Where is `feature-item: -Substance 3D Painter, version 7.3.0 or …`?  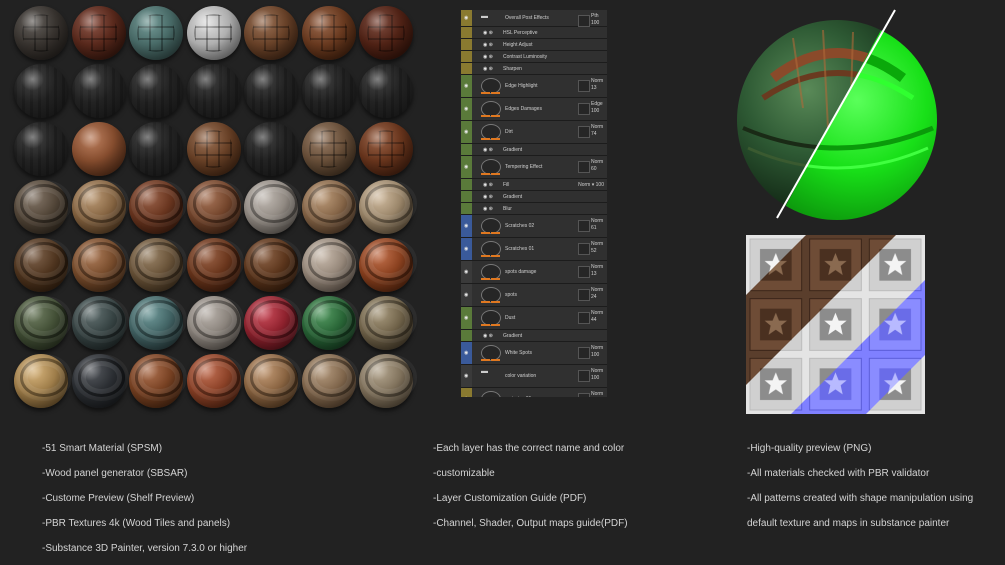
feature-item: -Substance 3D Painter, version 7.3.0 or … is located at coordinates (145, 548).